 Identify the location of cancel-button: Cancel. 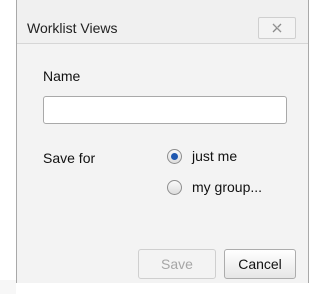
(260, 264).